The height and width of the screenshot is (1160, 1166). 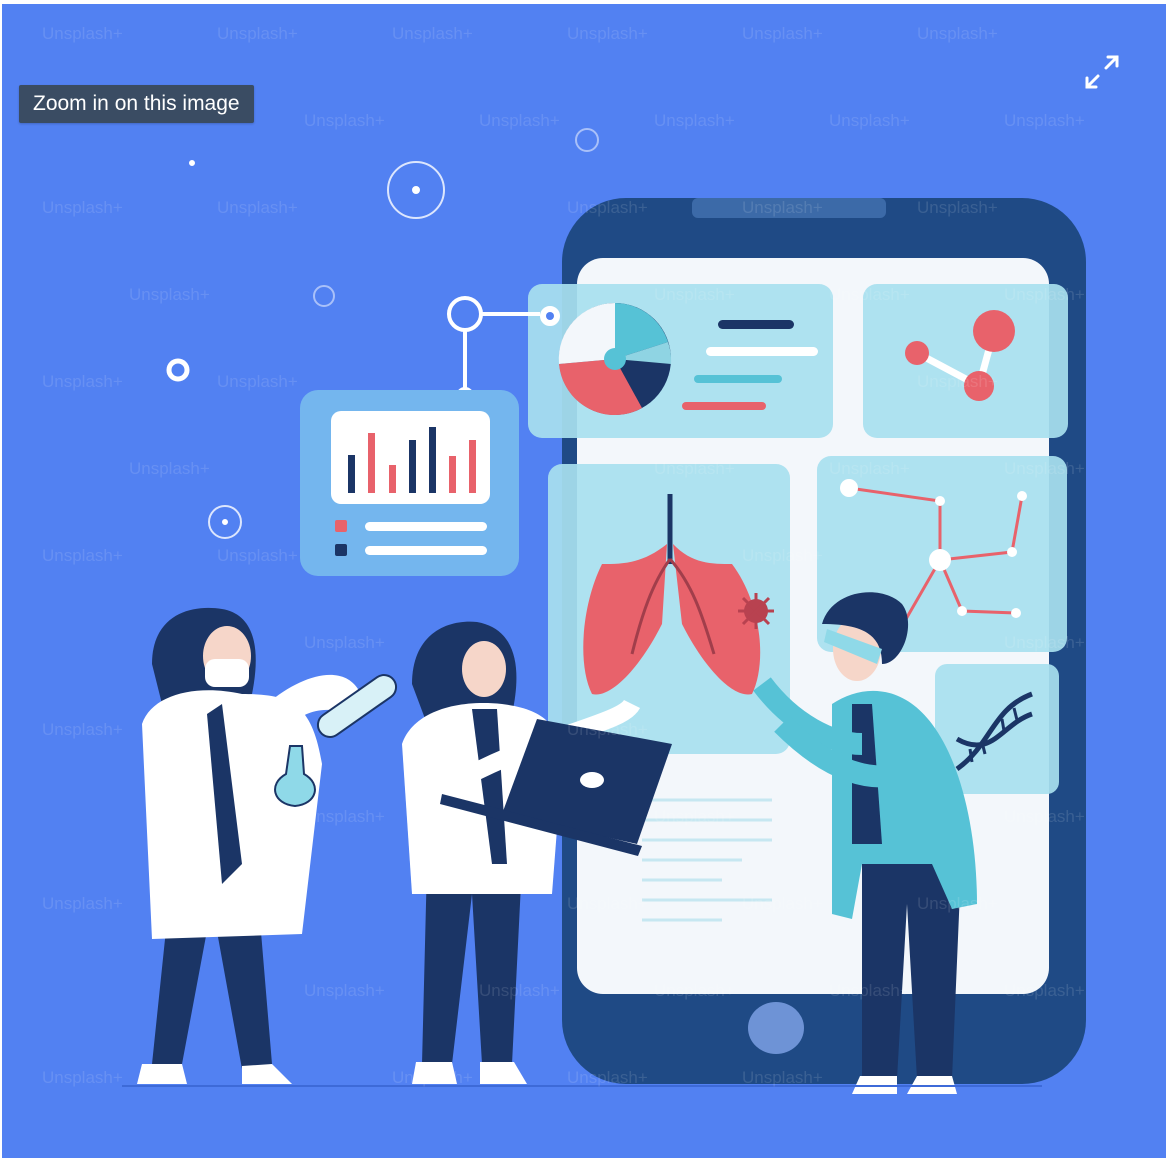 I want to click on bar-chart-card, so click(x=409, y=483).